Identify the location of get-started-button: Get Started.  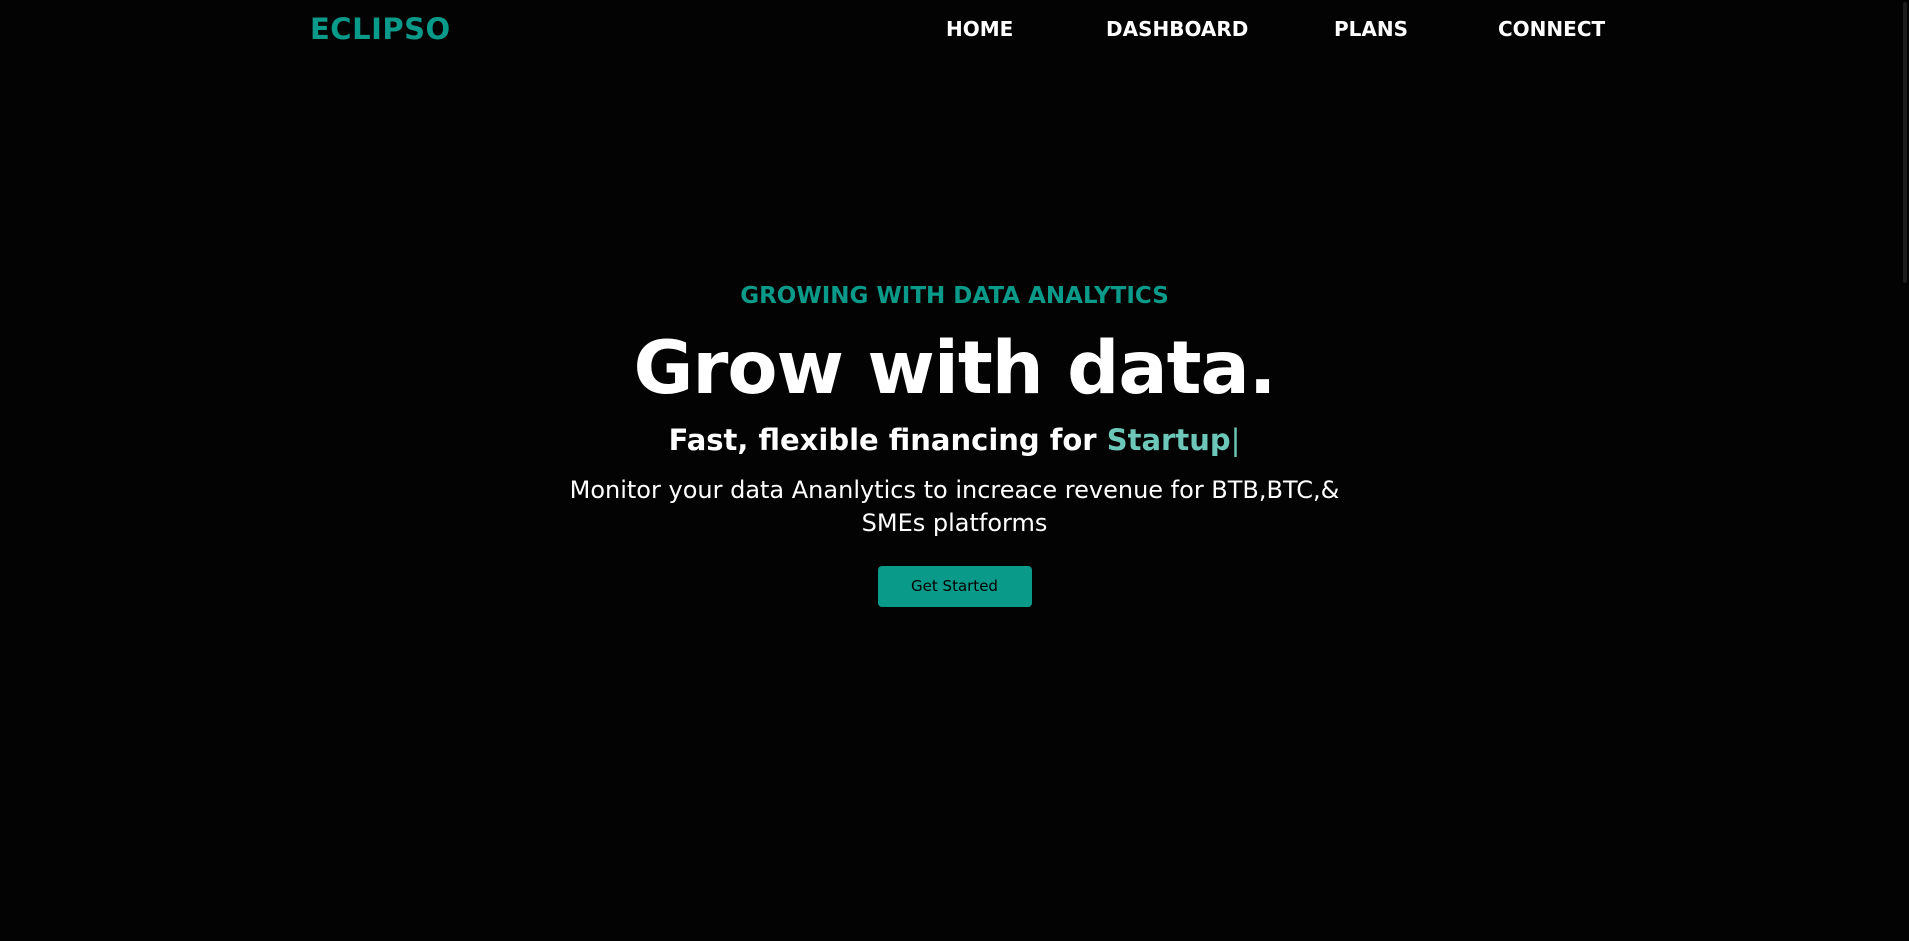
(954, 586).